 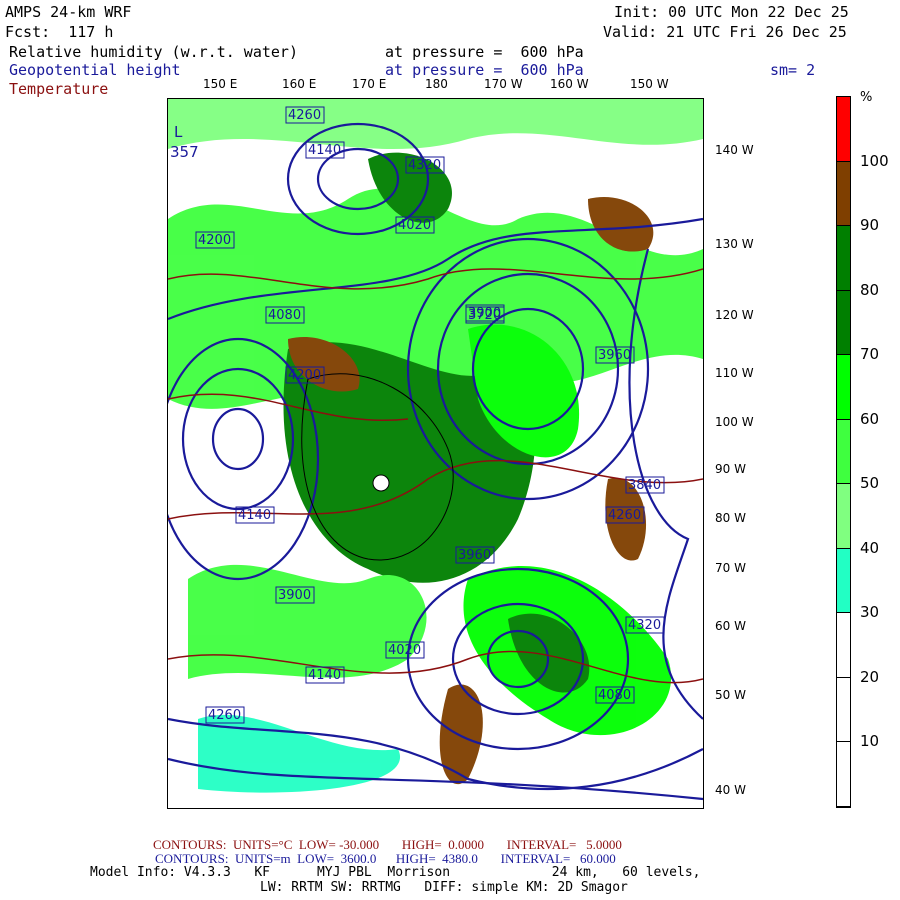 What do you see at coordinates (793, 70) in the screenshot?
I see `smoothing: sm= 2` at bounding box center [793, 70].